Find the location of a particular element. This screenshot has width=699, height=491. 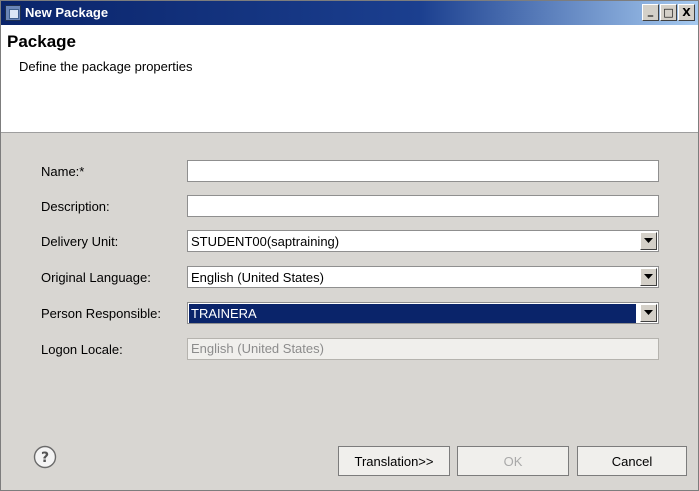

maximize-button: □ is located at coordinates (668, 12).